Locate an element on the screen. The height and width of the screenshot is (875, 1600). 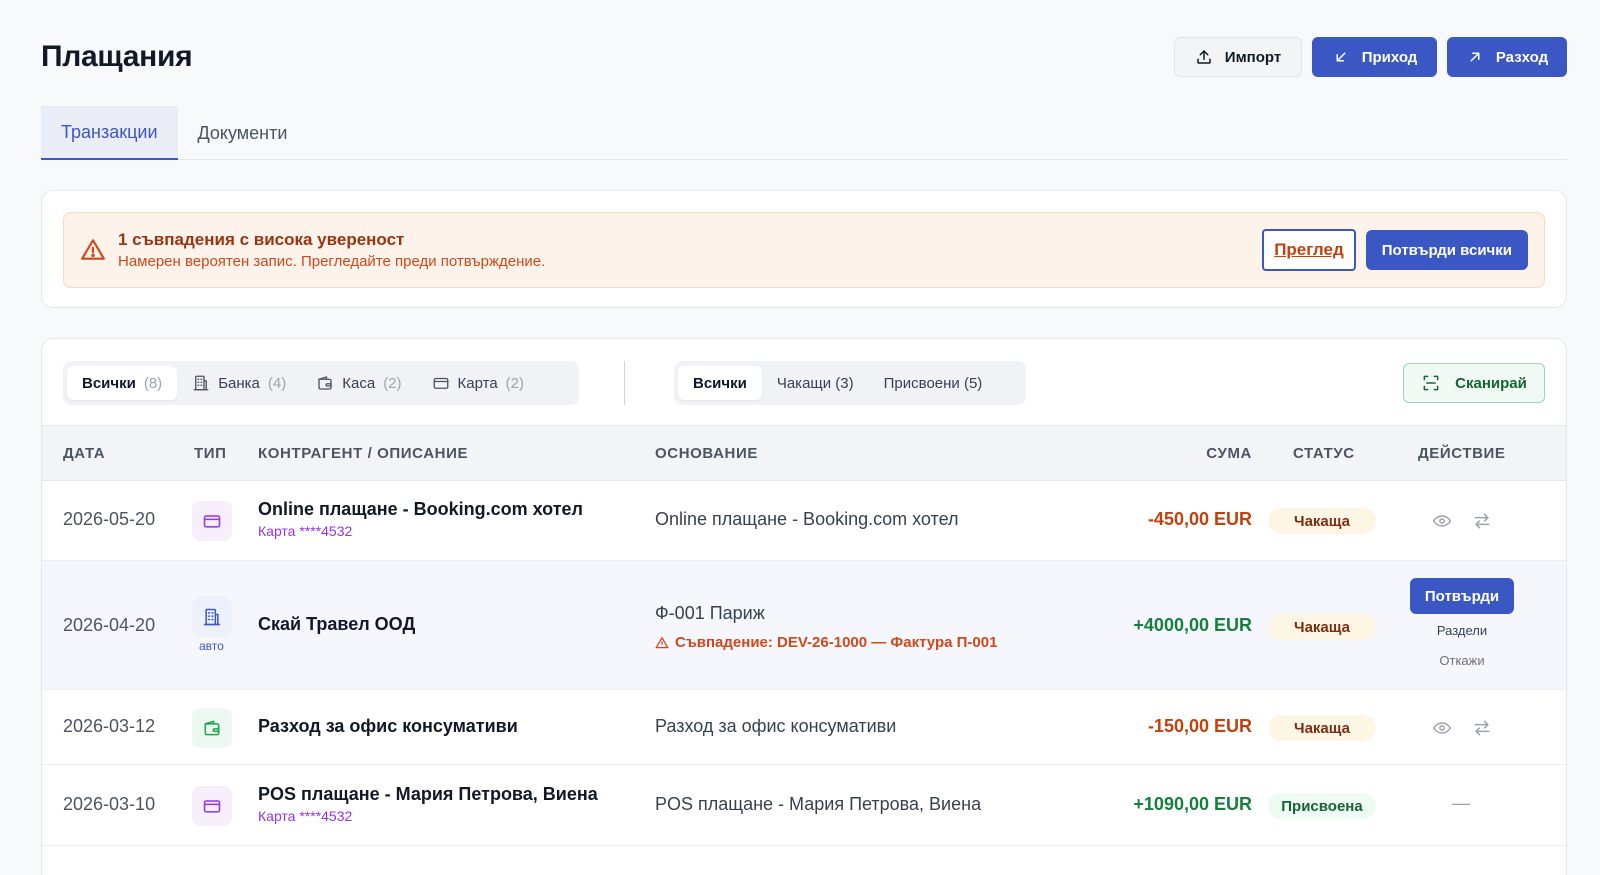
filter-count: (2) is located at coordinates (392, 383).